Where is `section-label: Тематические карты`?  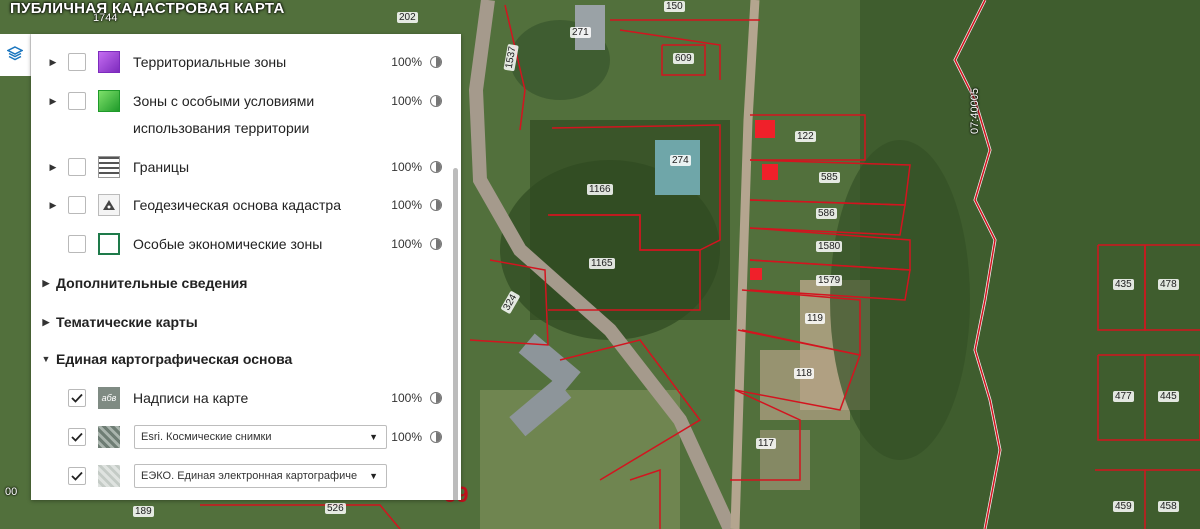 section-label: Тематические карты is located at coordinates (127, 322).